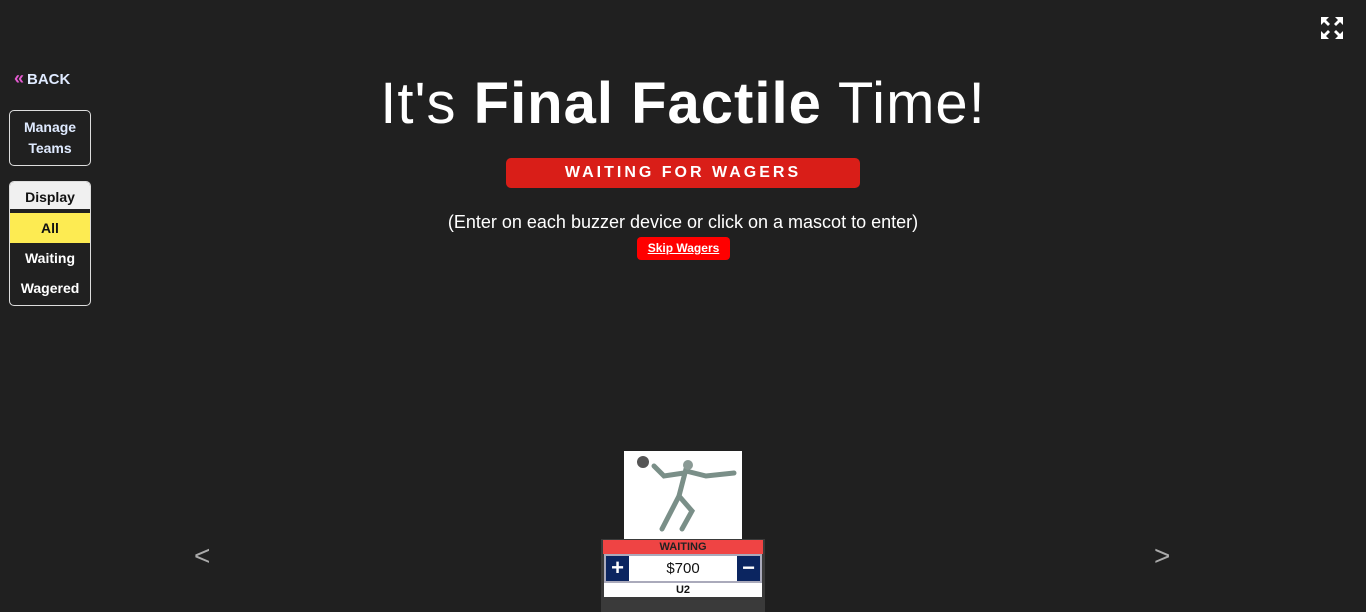  I want to click on display-filter: Display All Waiting Wagered, so click(50, 243).